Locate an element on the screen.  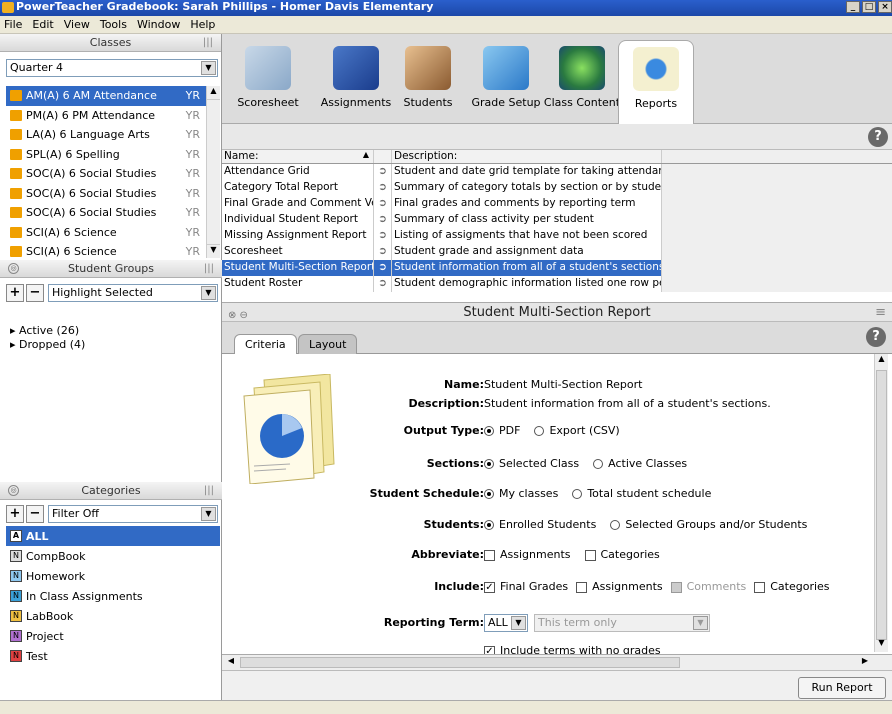
maximize-icon: □ is located at coordinates (869, 7).